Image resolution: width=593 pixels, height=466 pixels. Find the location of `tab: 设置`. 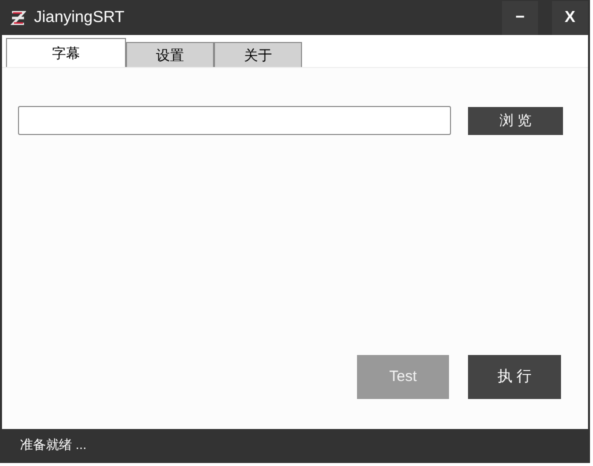

tab: 设置 is located at coordinates (170, 54).